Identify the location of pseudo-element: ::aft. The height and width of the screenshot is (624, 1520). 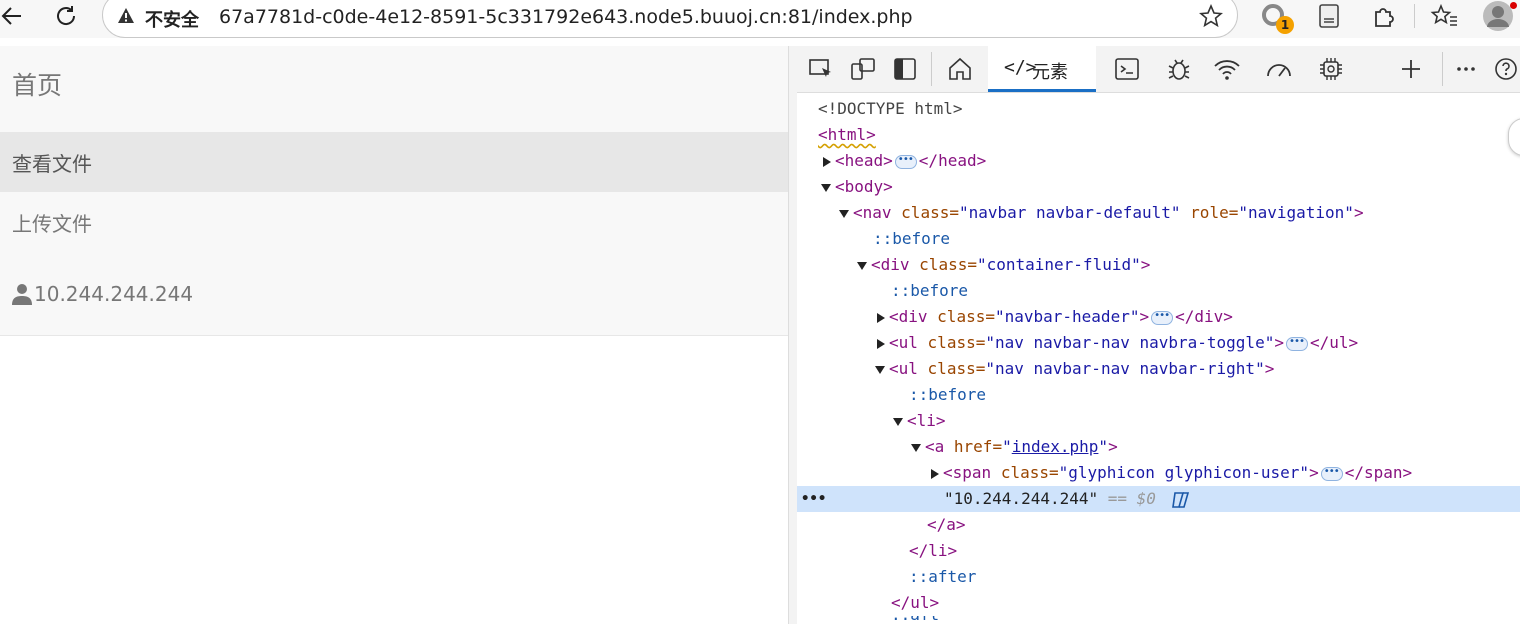
(915, 620).